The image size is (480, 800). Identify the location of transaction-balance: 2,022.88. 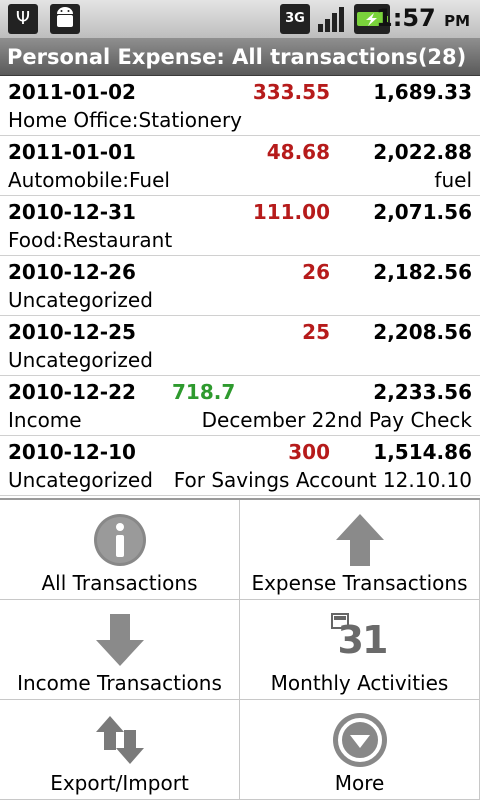
(422, 152).